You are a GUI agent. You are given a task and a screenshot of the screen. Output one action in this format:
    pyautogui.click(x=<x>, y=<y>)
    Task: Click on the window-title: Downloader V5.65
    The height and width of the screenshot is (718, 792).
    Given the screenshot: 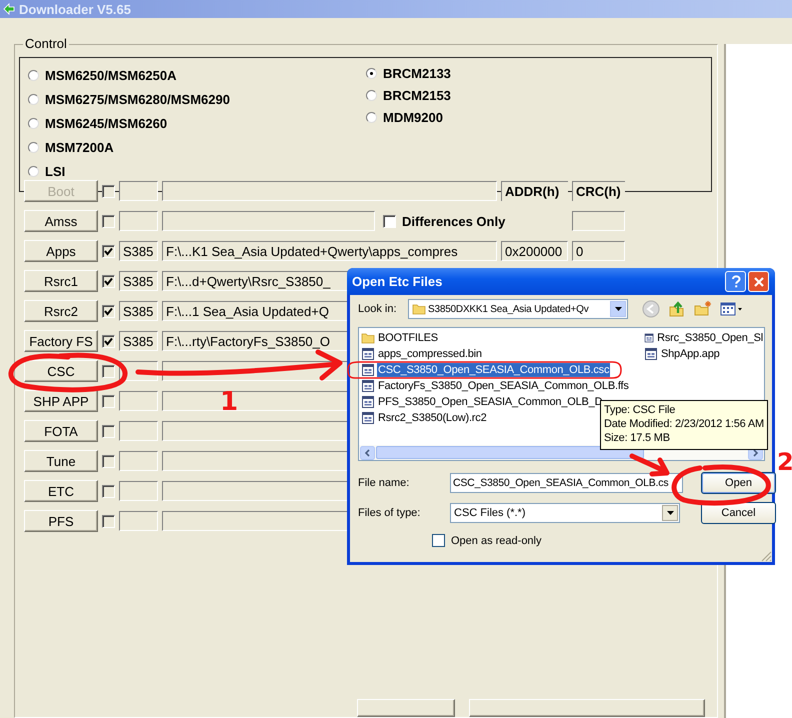 What is the action you would take?
    pyautogui.click(x=75, y=9)
    